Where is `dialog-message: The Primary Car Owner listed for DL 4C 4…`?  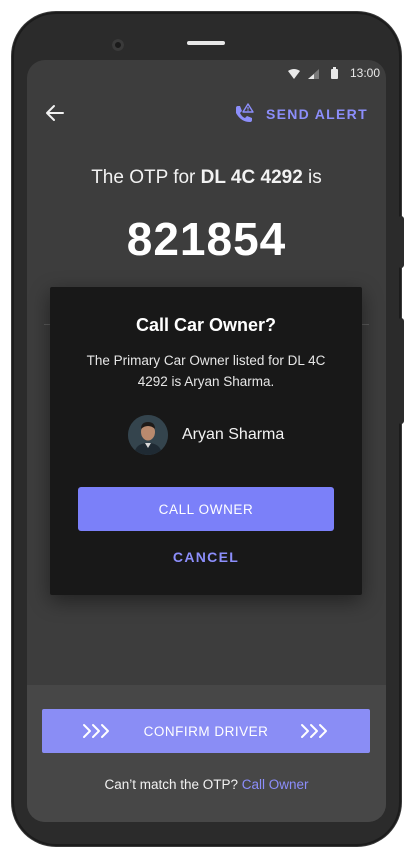
dialog-message: The Primary Car Owner listed for DL 4C 4… is located at coordinates (206, 371).